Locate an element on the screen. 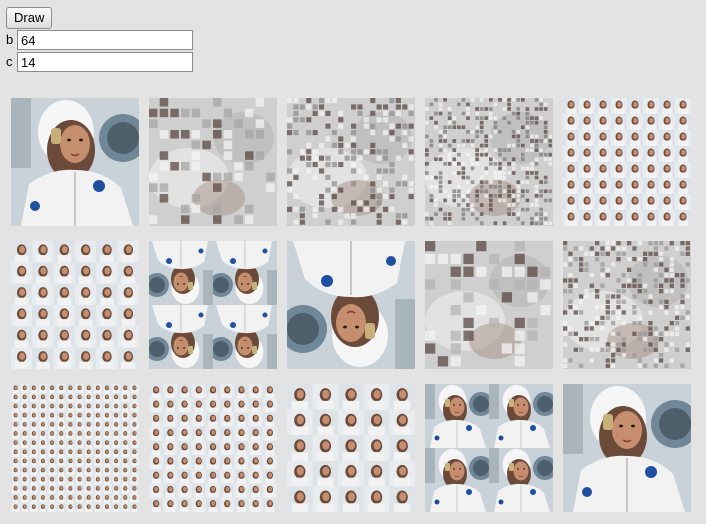 This screenshot has height=524, width=706. b-input is located at coordinates (105, 40).